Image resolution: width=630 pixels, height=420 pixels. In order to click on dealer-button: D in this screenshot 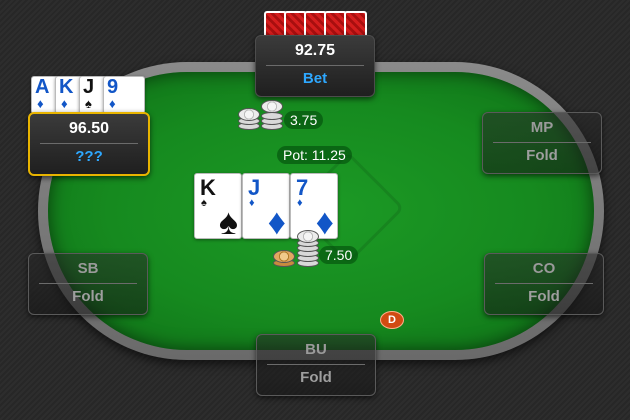, I will do `click(392, 320)`.